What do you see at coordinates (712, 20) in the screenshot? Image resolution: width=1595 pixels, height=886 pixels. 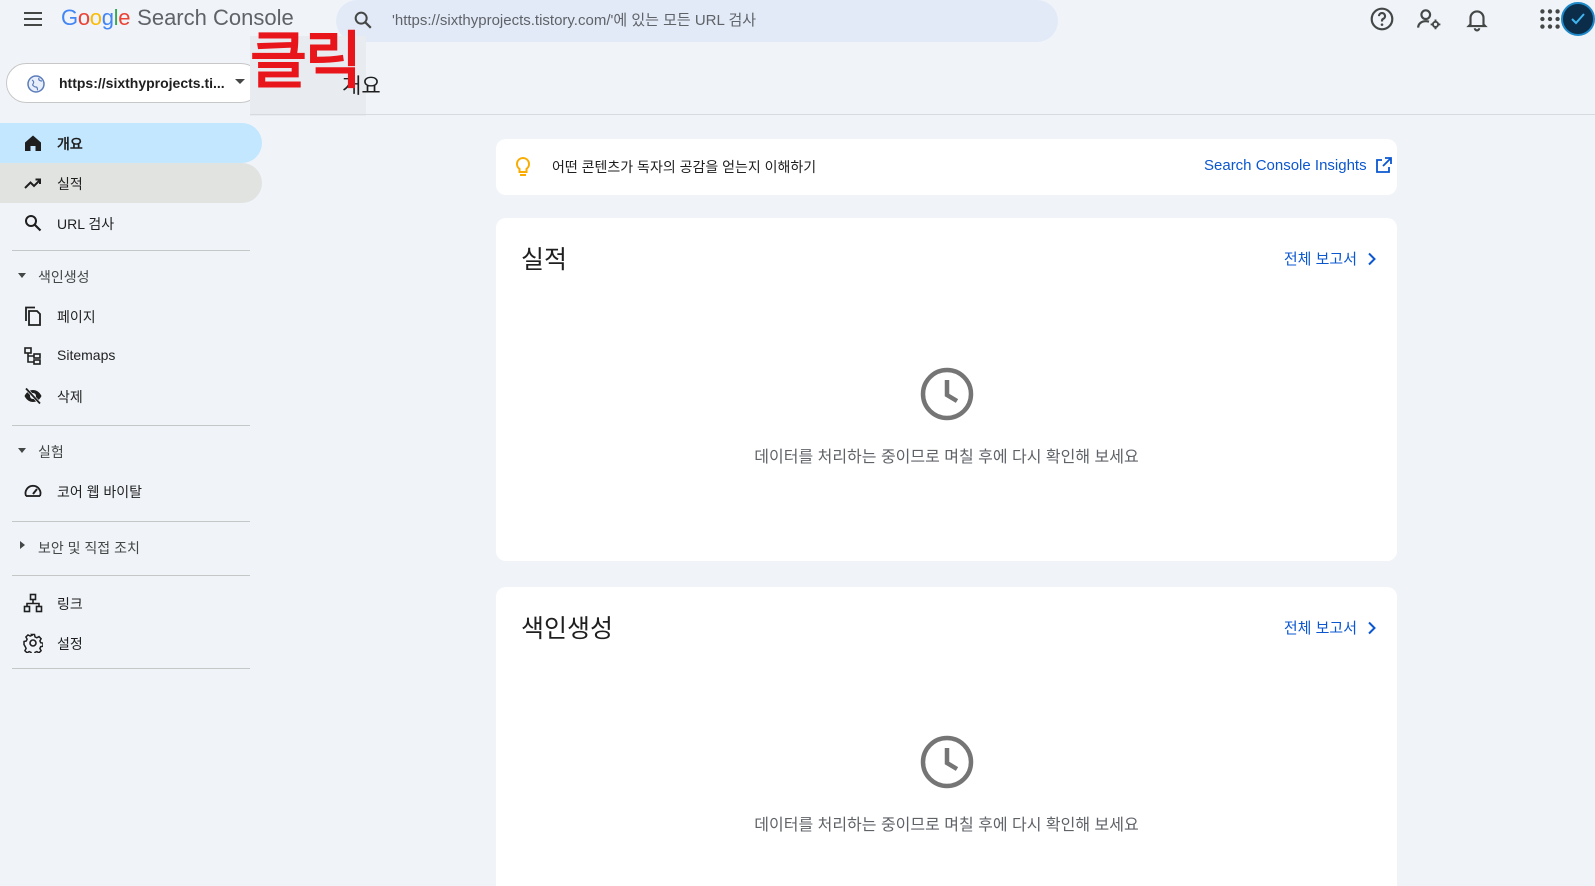 I see `search-input` at bounding box center [712, 20].